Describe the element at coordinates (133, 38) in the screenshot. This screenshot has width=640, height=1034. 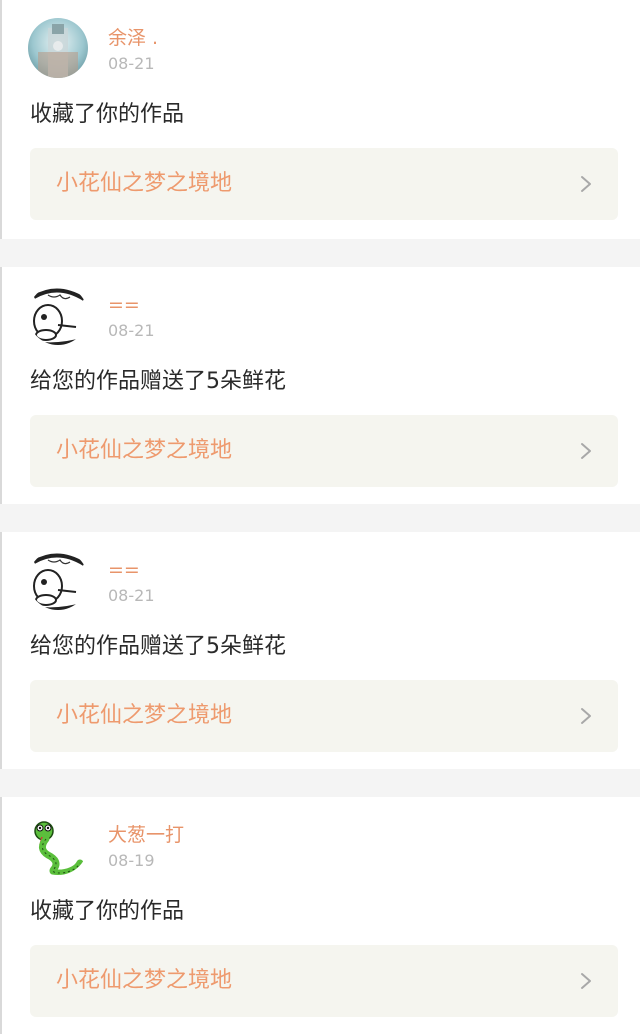
I see `username: 余泽 .` at that location.